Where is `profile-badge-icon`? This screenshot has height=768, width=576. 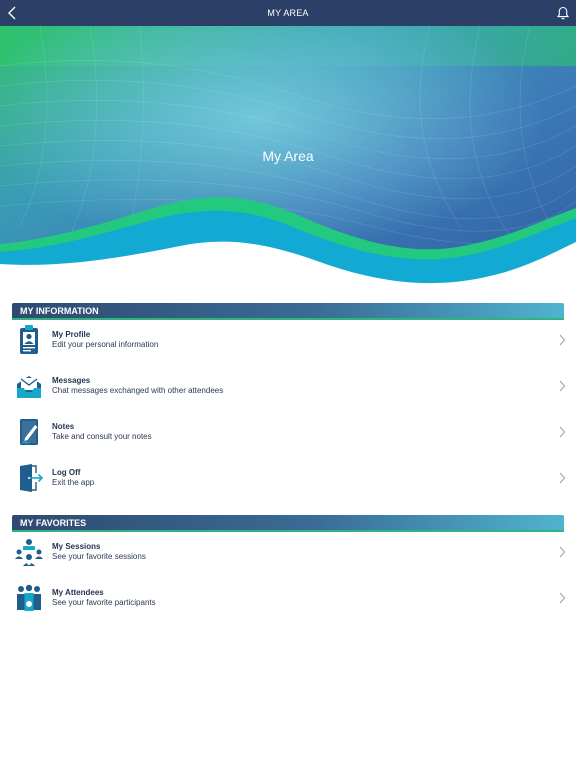 profile-badge-icon is located at coordinates (29, 339).